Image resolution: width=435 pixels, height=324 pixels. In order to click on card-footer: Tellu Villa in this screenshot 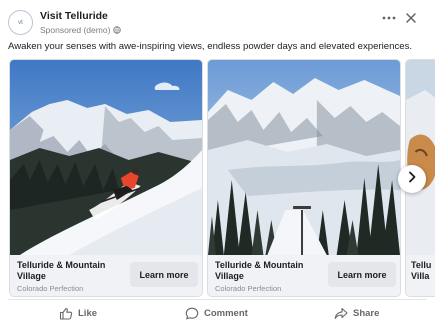, I will do `click(420, 275)`.